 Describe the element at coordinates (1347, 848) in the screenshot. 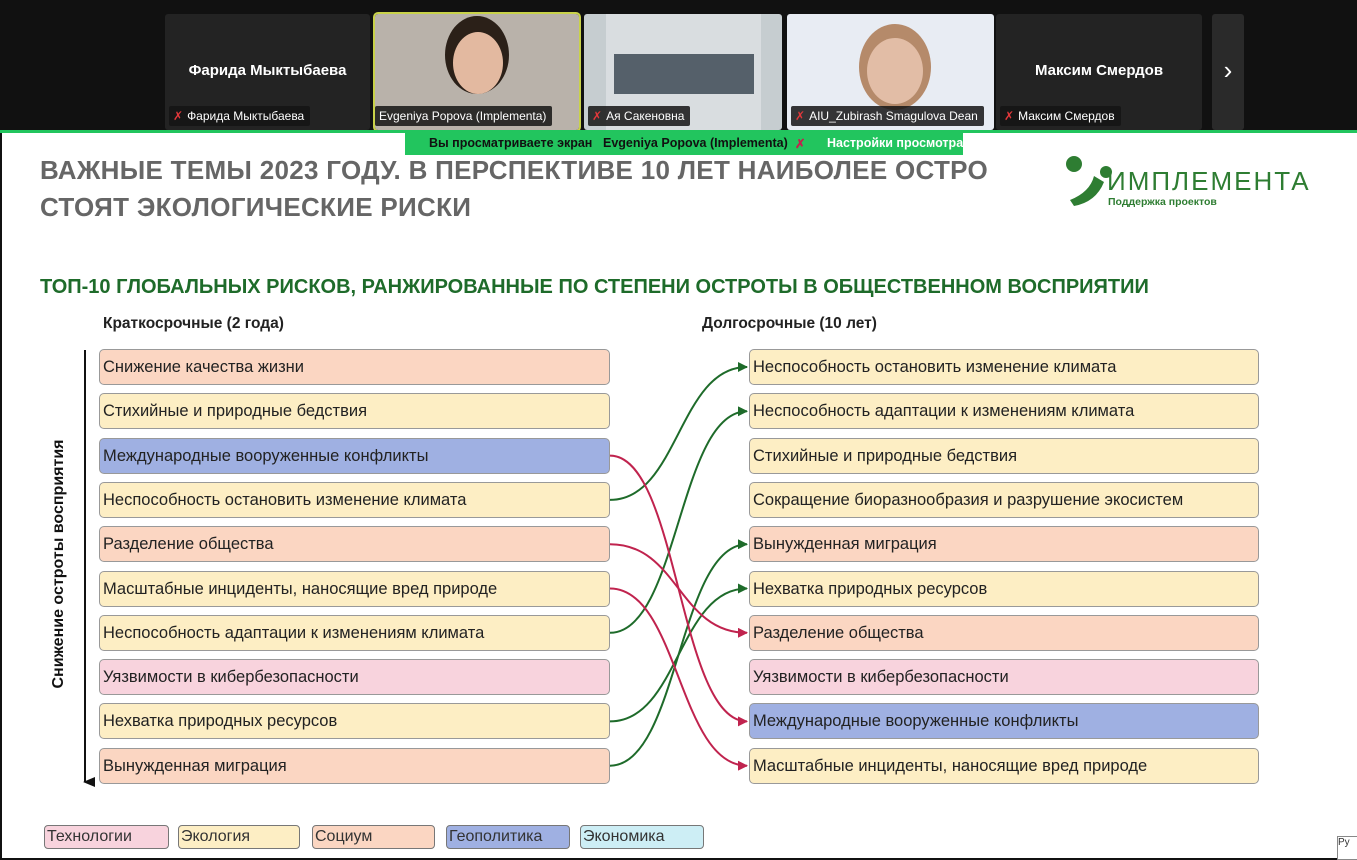

I see `language-indicator: Ру` at that location.